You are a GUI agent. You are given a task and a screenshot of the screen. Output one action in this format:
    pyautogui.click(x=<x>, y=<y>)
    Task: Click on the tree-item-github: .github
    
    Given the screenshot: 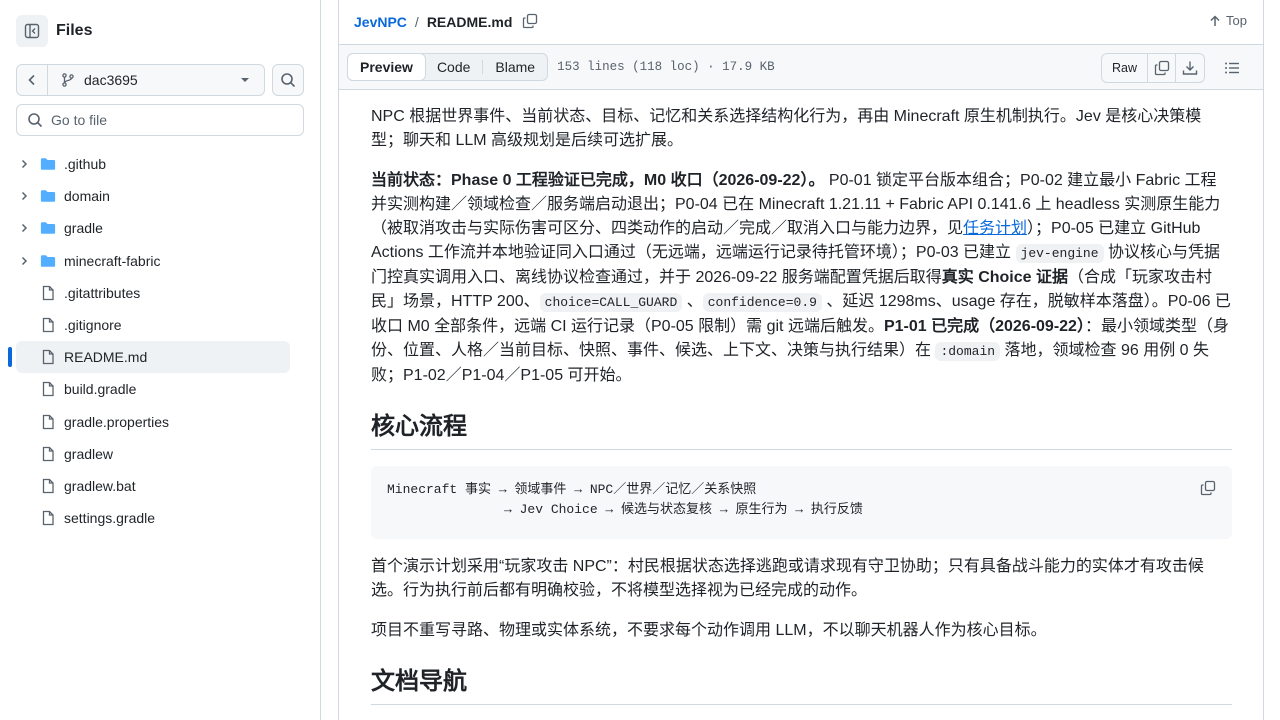 What is the action you would take?
    pyautogui.click(x=153, y=164)
    